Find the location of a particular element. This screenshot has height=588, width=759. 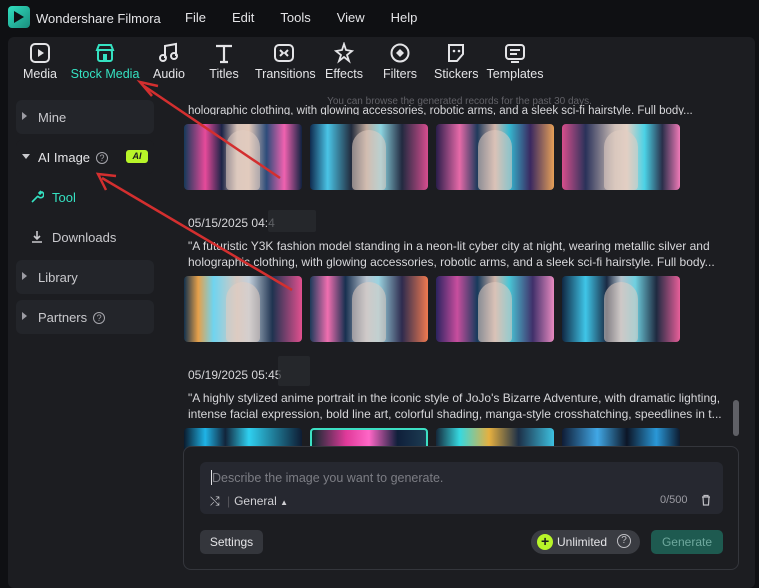

red-arrow is located at coordinates (194, 185).